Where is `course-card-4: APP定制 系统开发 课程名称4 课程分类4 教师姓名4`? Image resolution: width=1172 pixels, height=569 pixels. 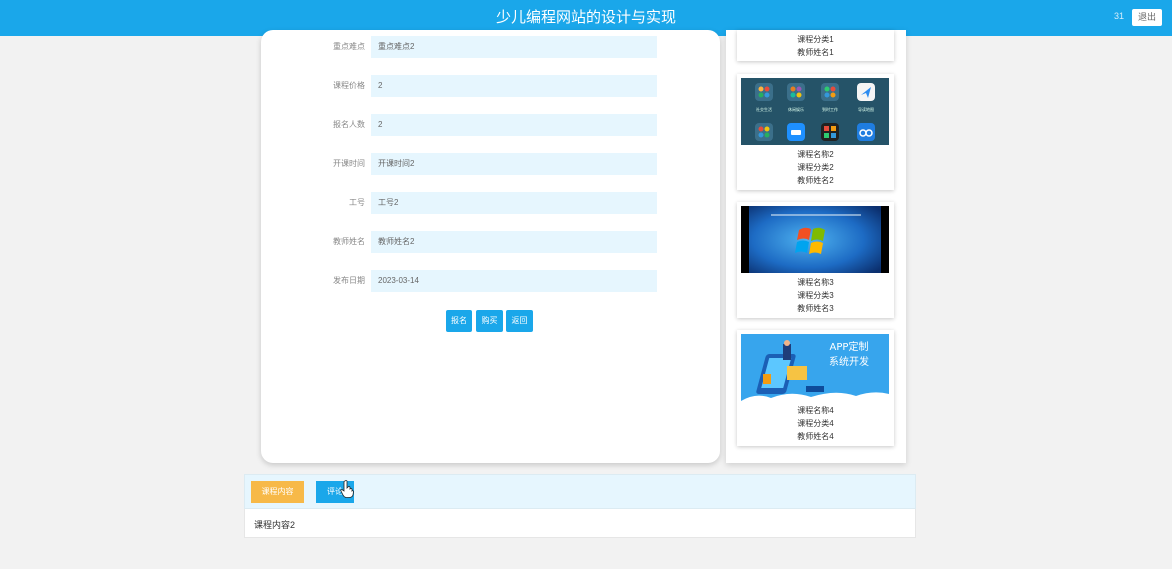
course-card-4: APP定制 系统开发 课程名称4 课程分类4 教师姓名4 is located at coordinates (815, 388).